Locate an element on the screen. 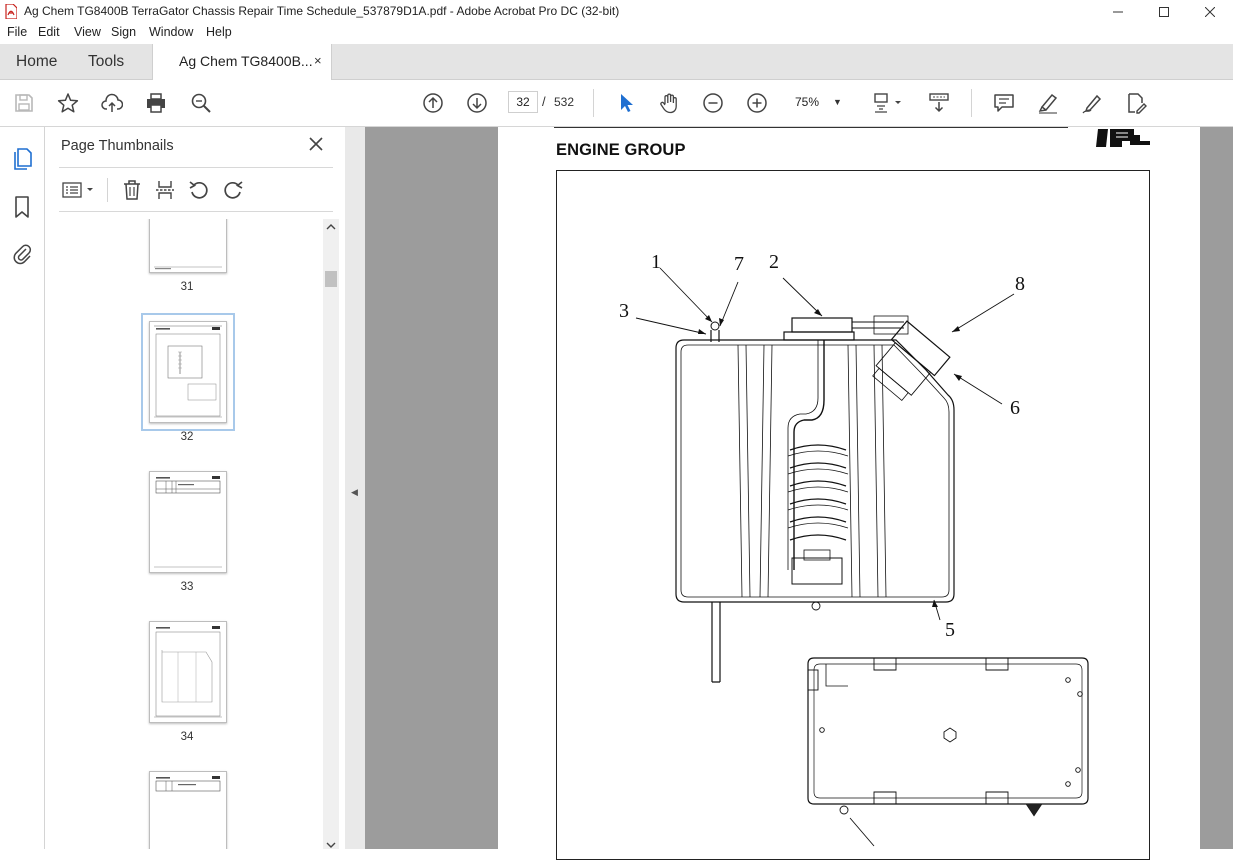  chevron-down-icon: ▼ is located at coordinates (837, 102).